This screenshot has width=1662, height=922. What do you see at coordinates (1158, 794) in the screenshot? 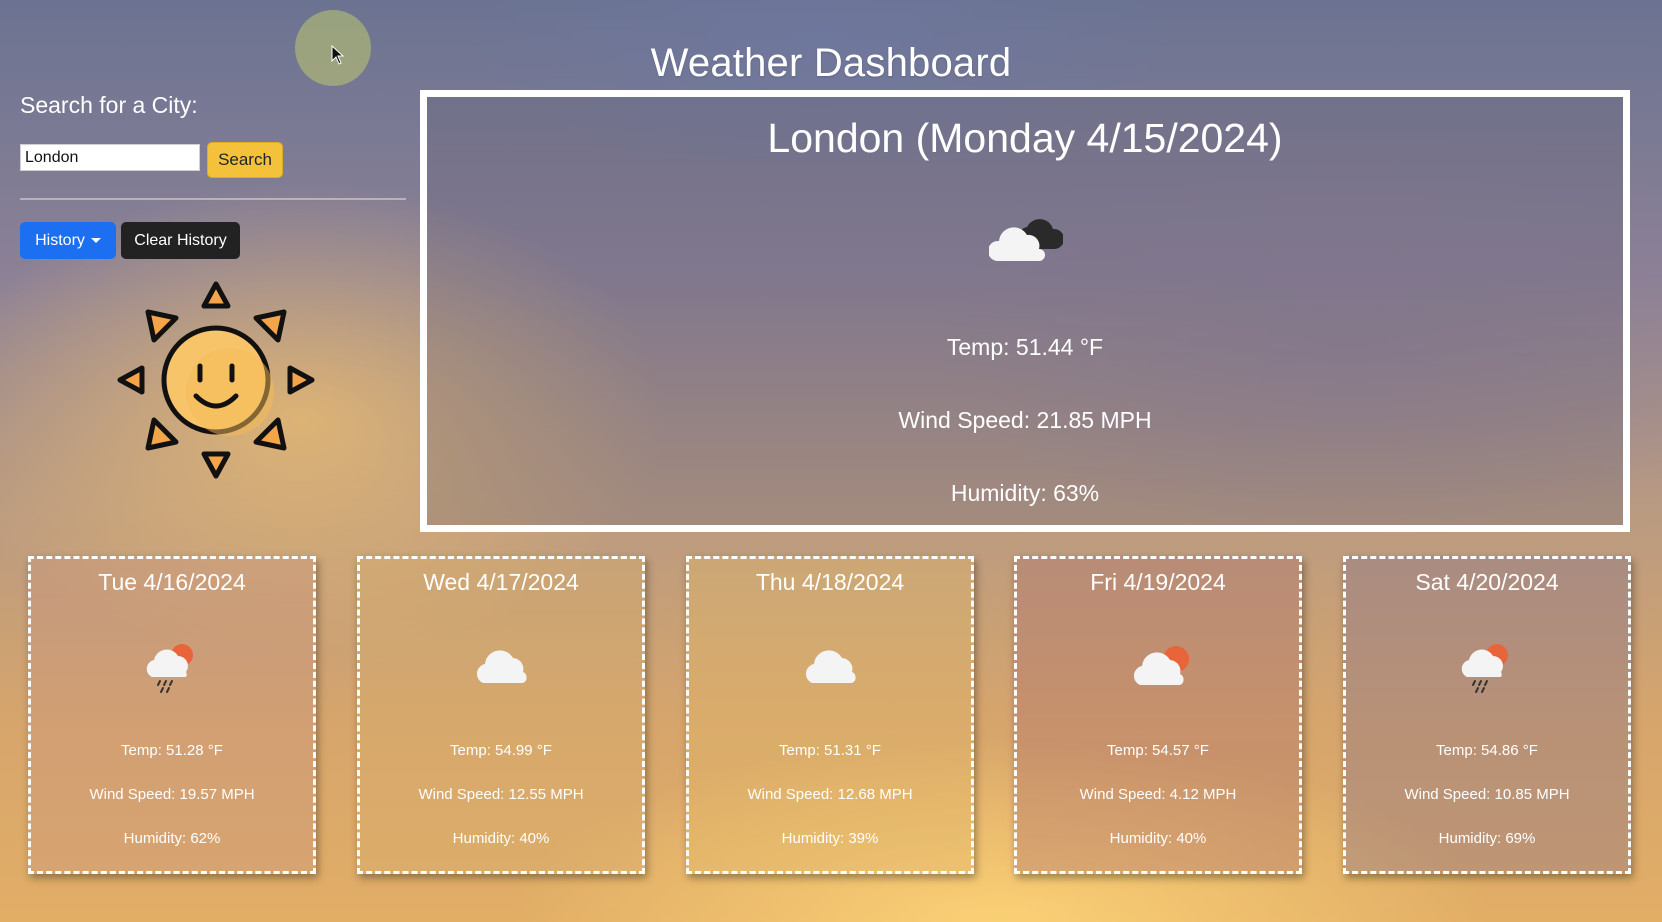
I see `forecast-wind: Wind Speed: 4.12 MPH` at bounding box center [1158, 794].